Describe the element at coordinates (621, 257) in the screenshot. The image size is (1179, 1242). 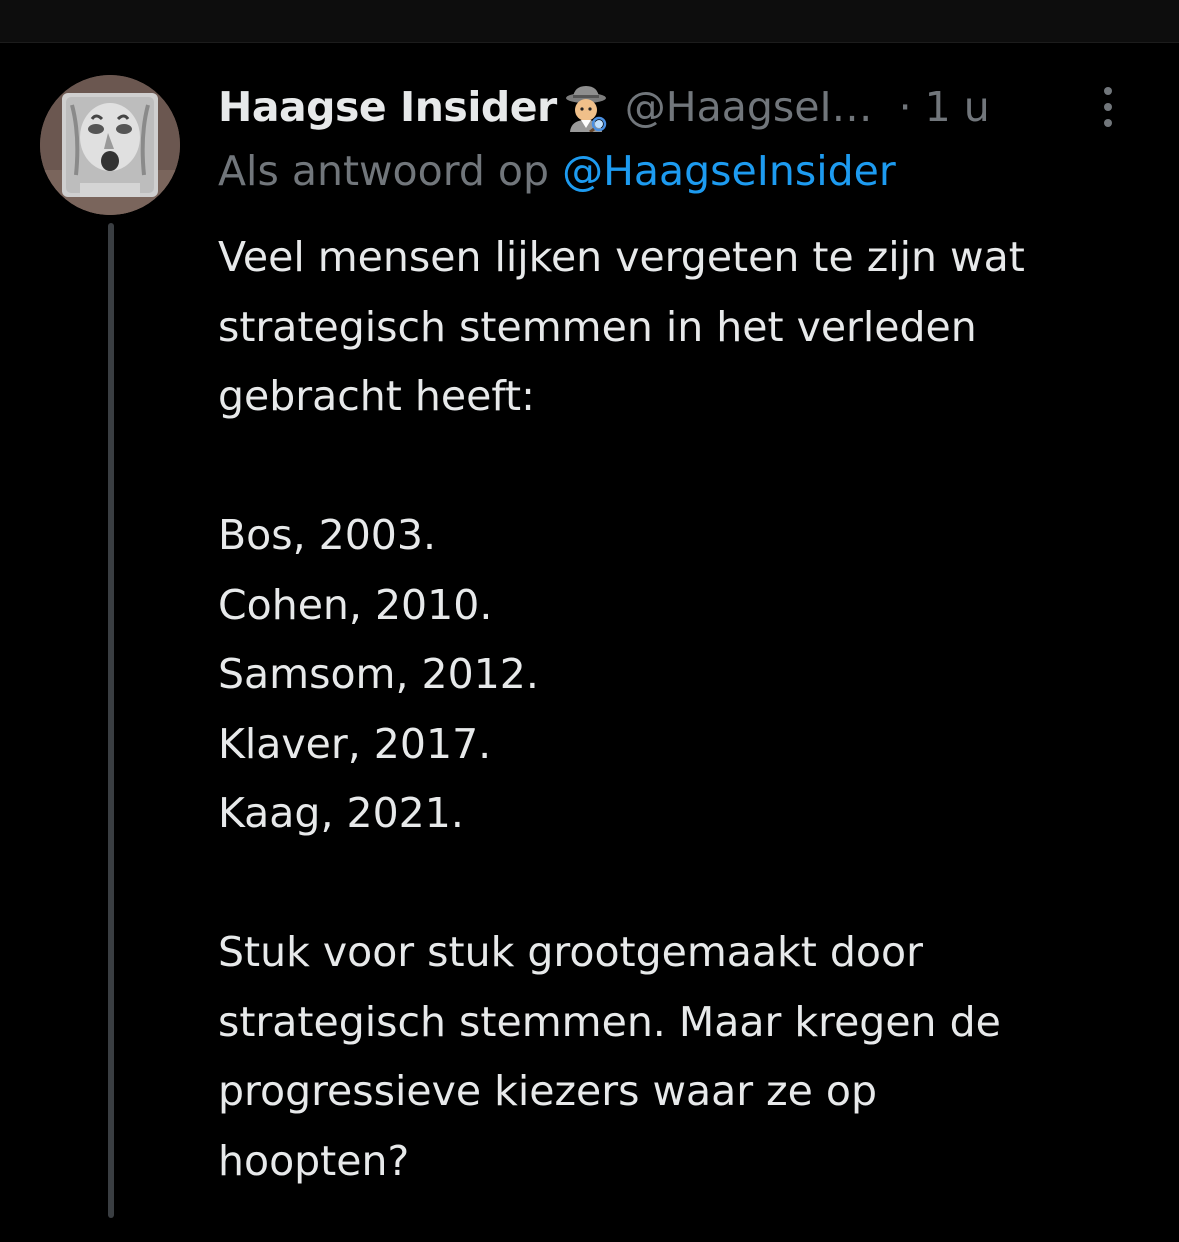
I see `intro-line: Veel mensen lijken vergeten te zijn wat` at that location.